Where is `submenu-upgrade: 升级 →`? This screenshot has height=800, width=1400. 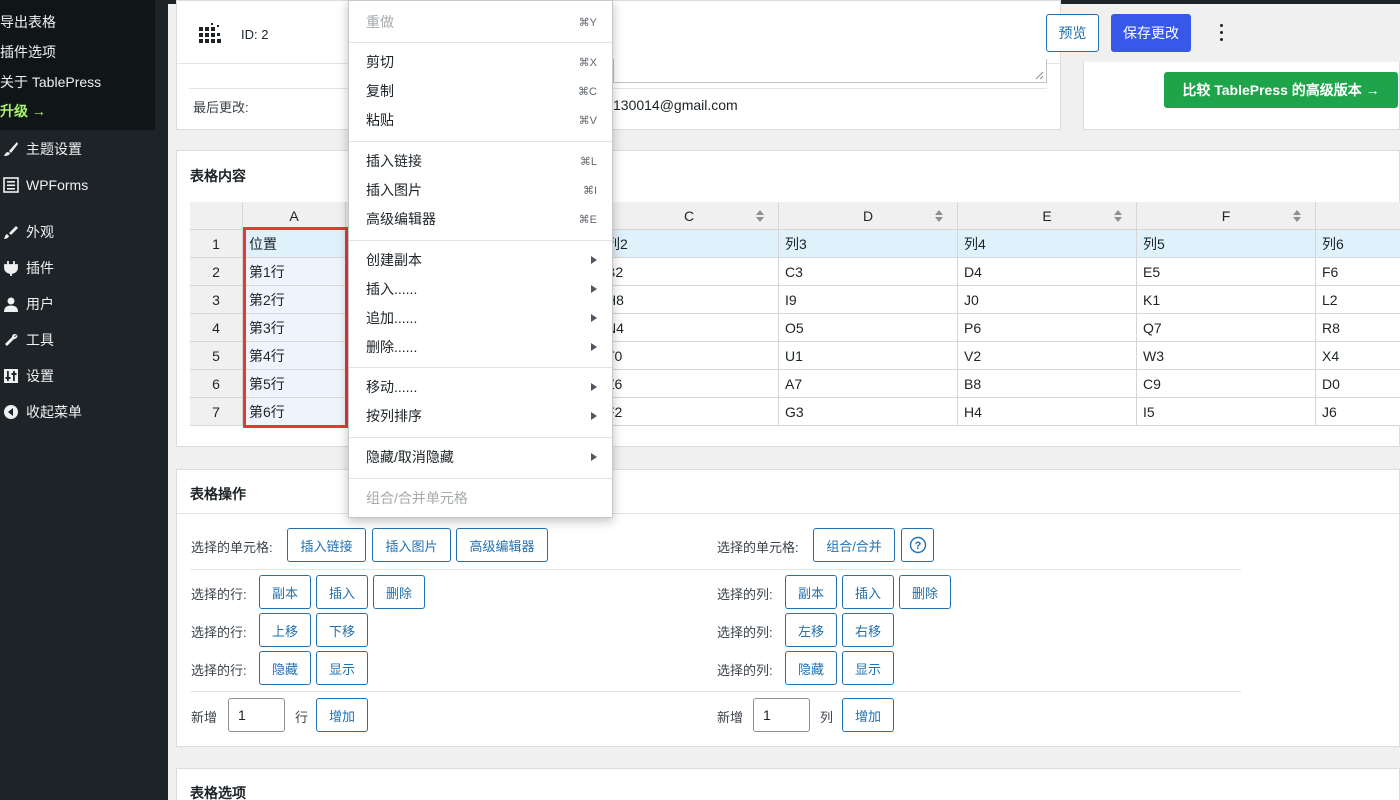
submenu-upgrade: 升级 → is located at coordinates (23, 111).